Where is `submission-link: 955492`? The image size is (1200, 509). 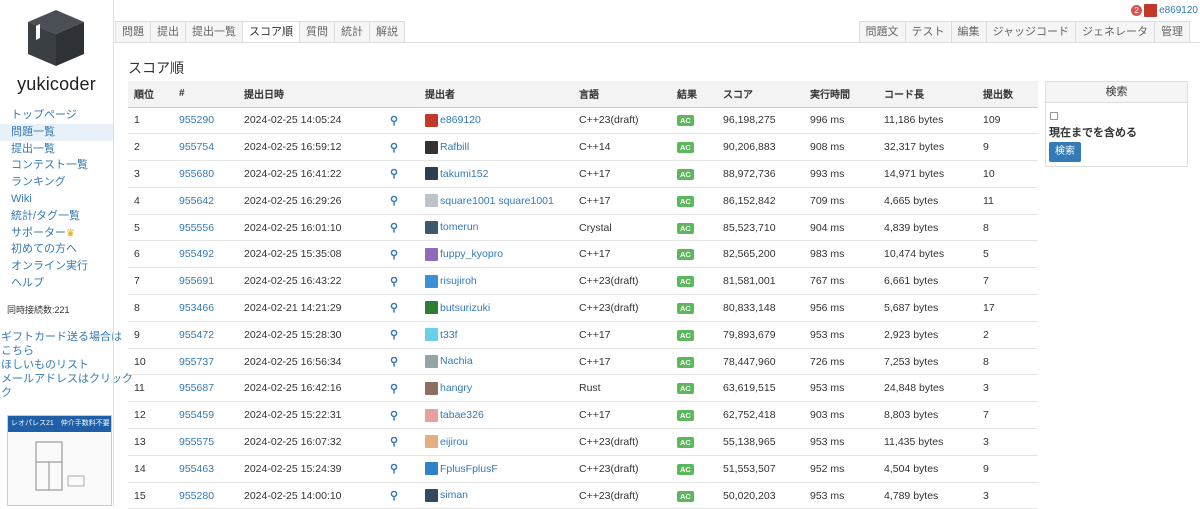 submission-link: 955492 is located at coordinates (196, 254).